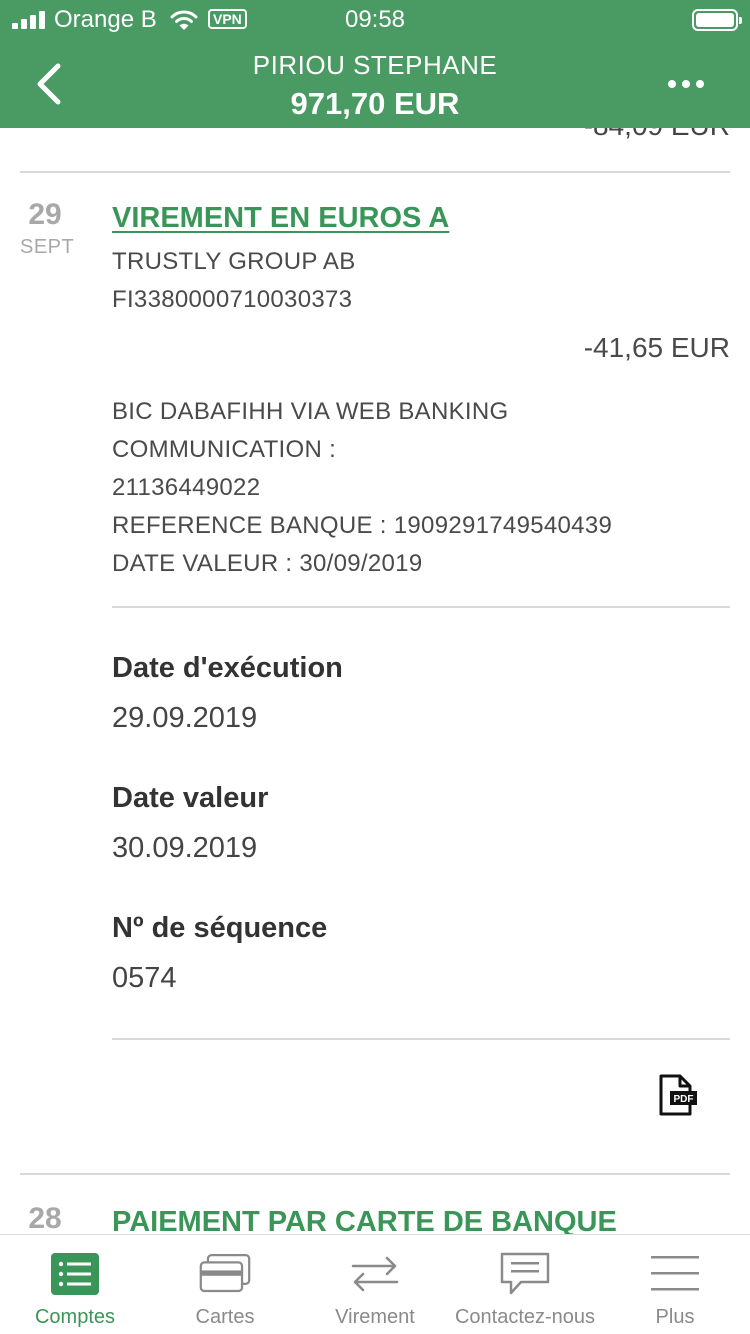  Describe the element at coordinates (525, 1317) in the screenshot. I see `tab-label: Contactez-nous` at that location.